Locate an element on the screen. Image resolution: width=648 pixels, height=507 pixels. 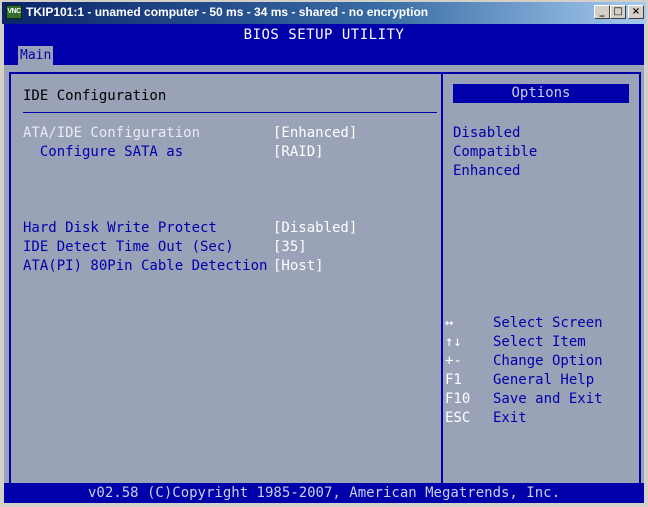
option-compatible: Compatible is located at coordinates (495, 152).